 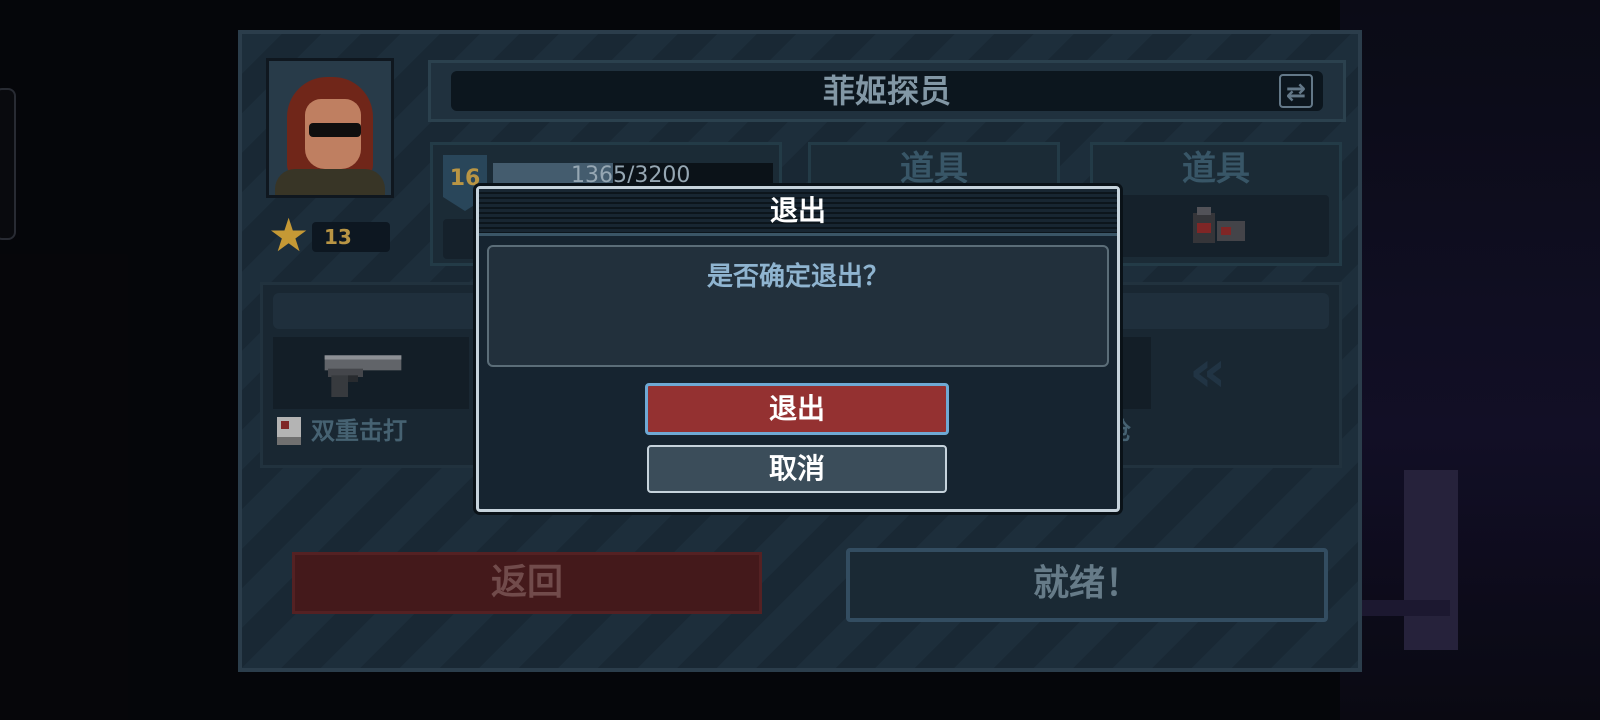 I want to click on cancel-button: 取消, so click(x=797, y=469).